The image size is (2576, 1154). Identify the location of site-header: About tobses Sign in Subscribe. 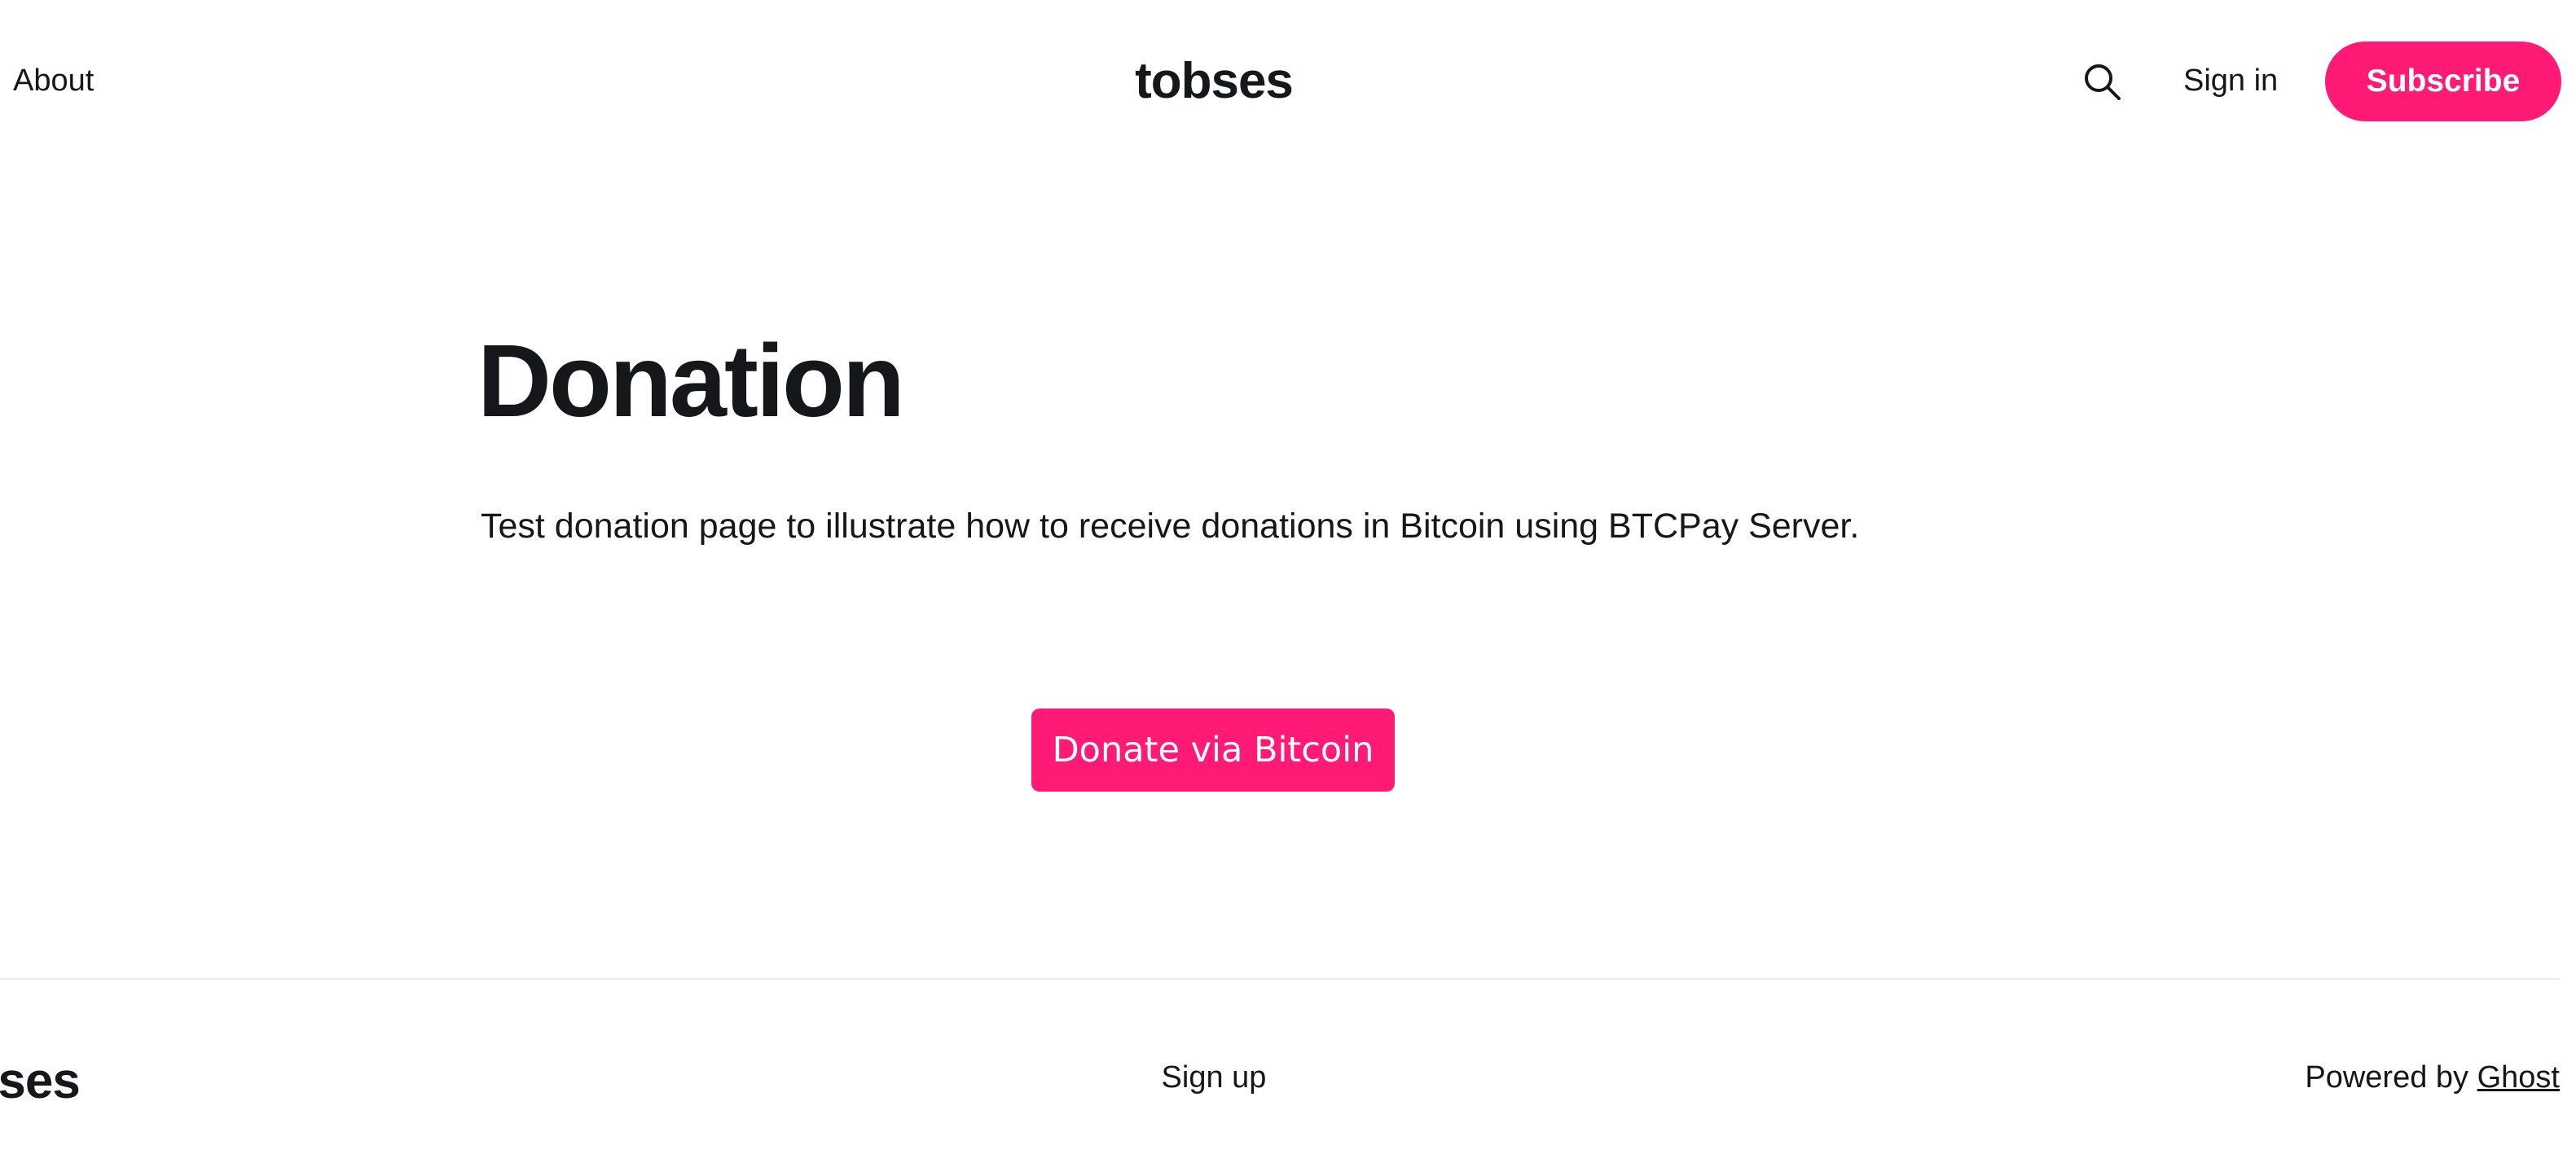
(1288, 82).